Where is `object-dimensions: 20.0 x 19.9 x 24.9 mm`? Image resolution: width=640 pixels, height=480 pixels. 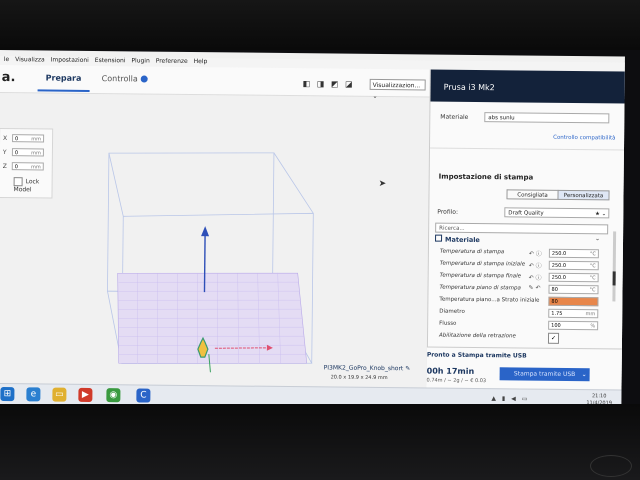 object-dimensions: 20.0 x 19.9 x 24.9 mm is located at coordinates (359, 378).